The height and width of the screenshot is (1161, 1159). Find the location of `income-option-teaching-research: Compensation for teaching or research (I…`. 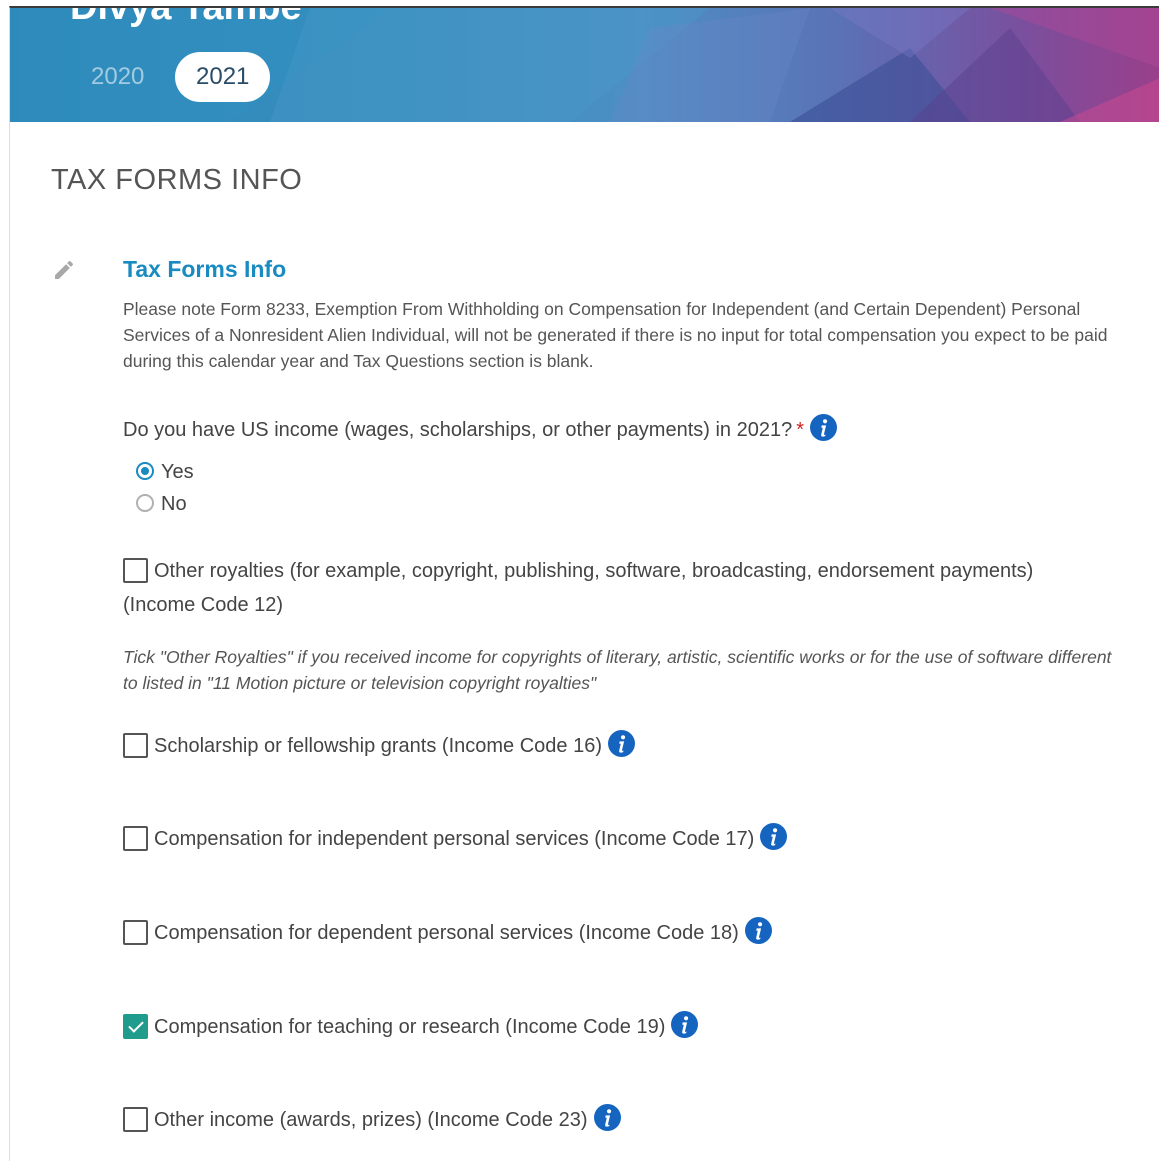

income-option-teaching-research: Compensation for teaching or research (I… is located at coordinates (411, 1025).